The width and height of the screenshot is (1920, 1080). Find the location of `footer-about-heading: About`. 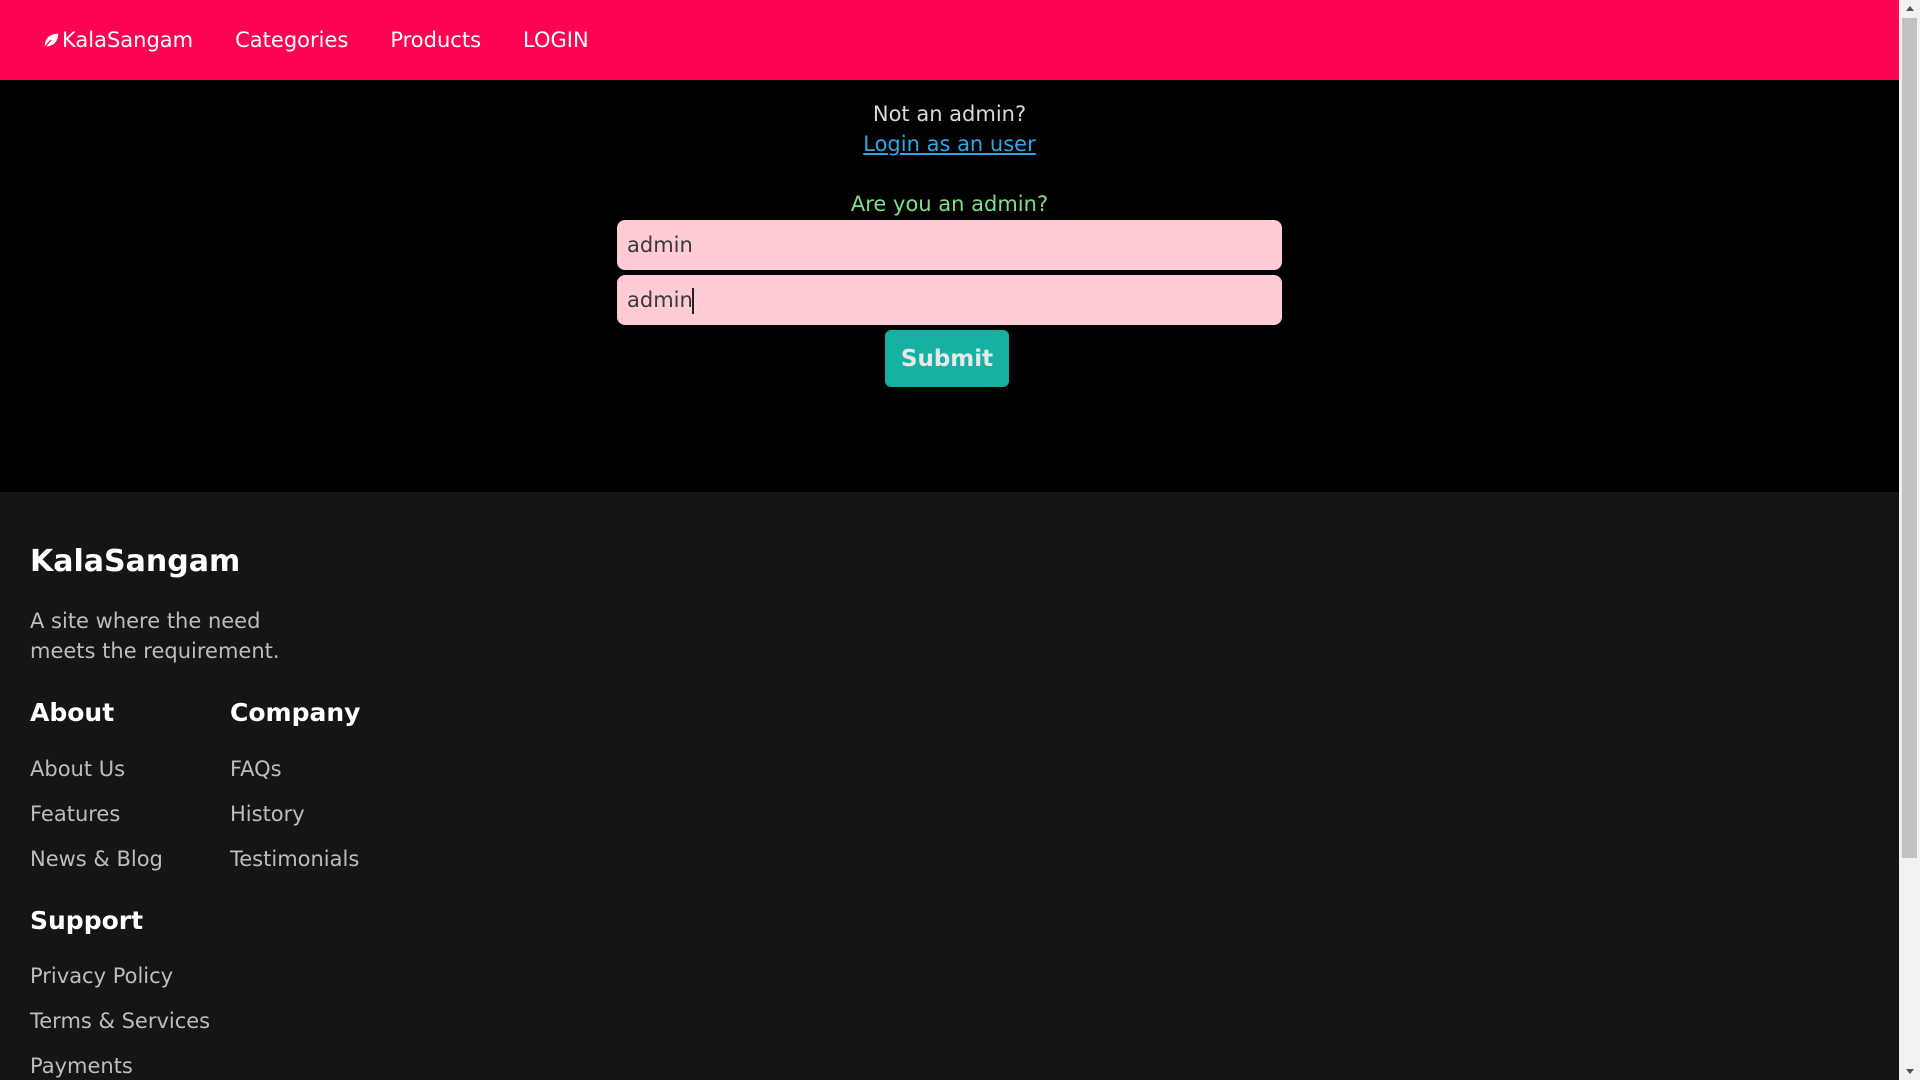

footer-about-heading: About is located at coordinates (72, 712).